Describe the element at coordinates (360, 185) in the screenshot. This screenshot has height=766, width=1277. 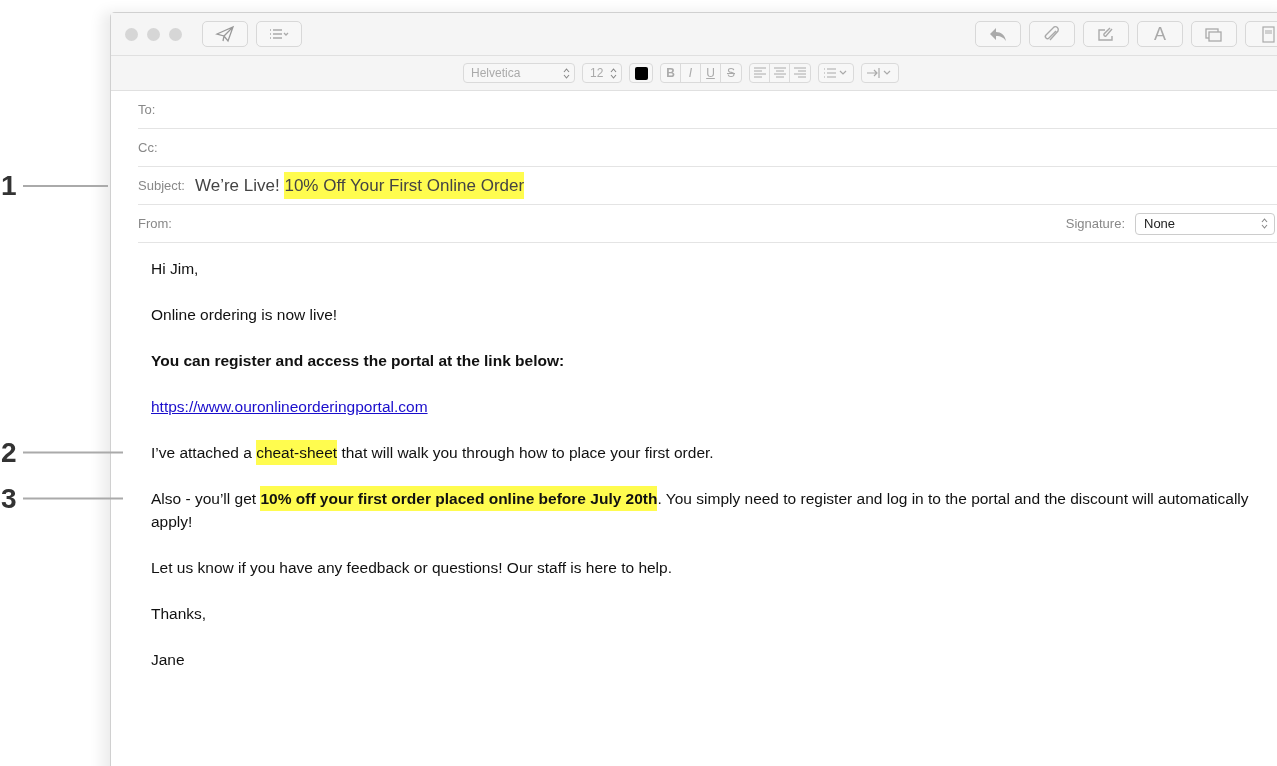
I see `subject-text: We’re Live! 10% Off Your First Online Order` at that location.